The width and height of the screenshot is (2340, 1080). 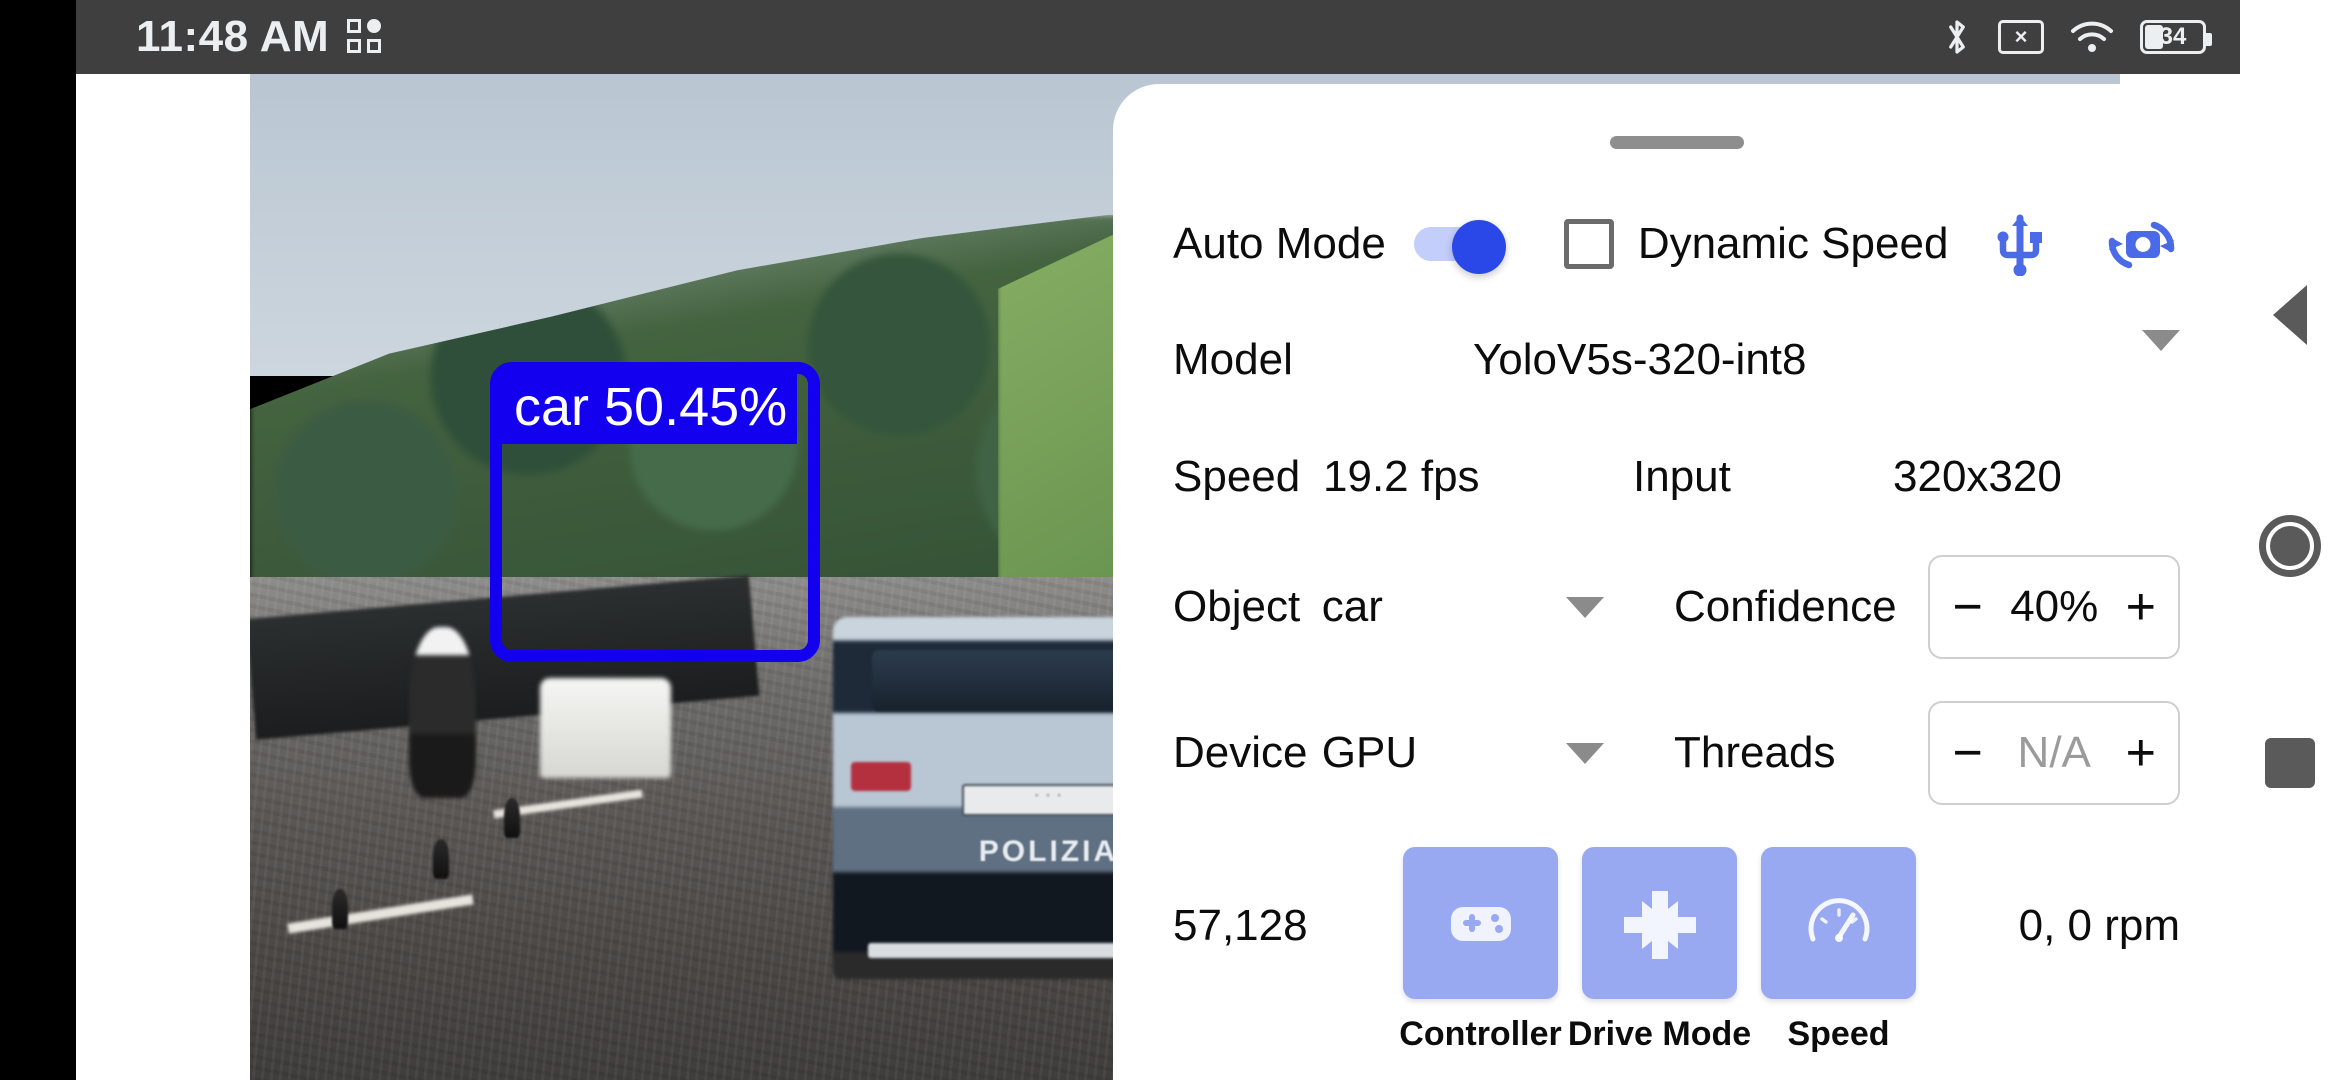 What do you see at coordinates (442, 713) in the screenshot?
I see `motorcyclist` at bounding box center [442, 713].